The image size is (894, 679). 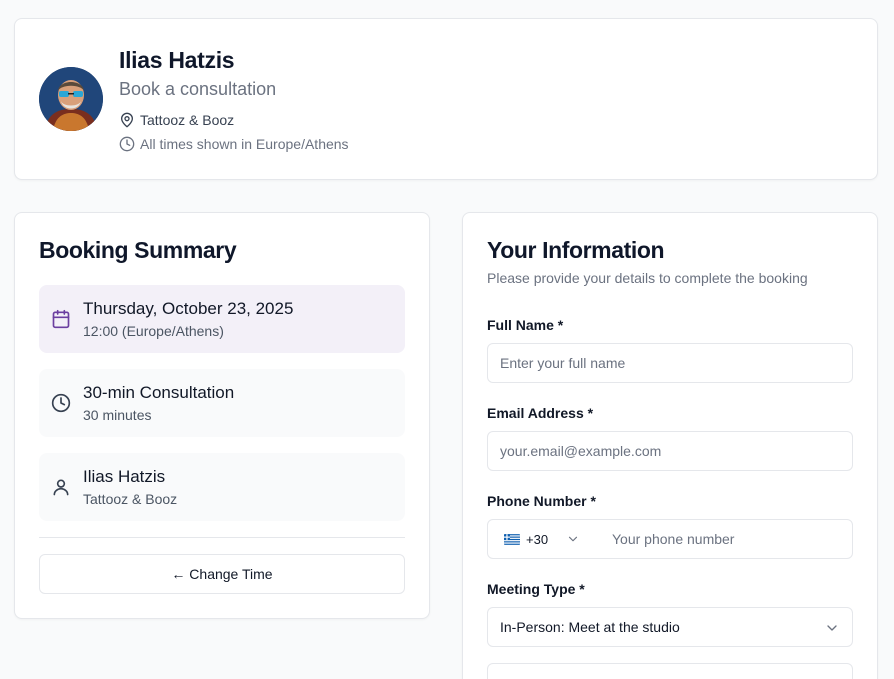 What do you see at coordinates (198, 89) in the screenshot?
I see `booking-subtitle: Book a consultation` at bounding box center [198, 89].